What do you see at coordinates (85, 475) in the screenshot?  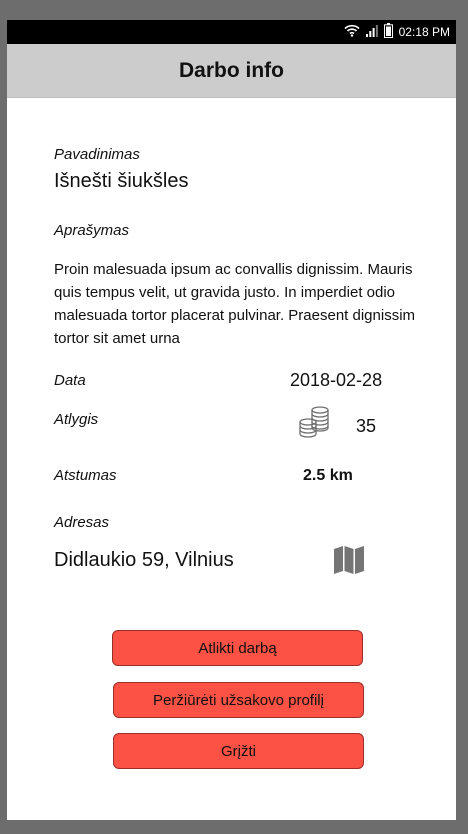 I see `distance-label: Atstumas` at bounding box center [85, 475].